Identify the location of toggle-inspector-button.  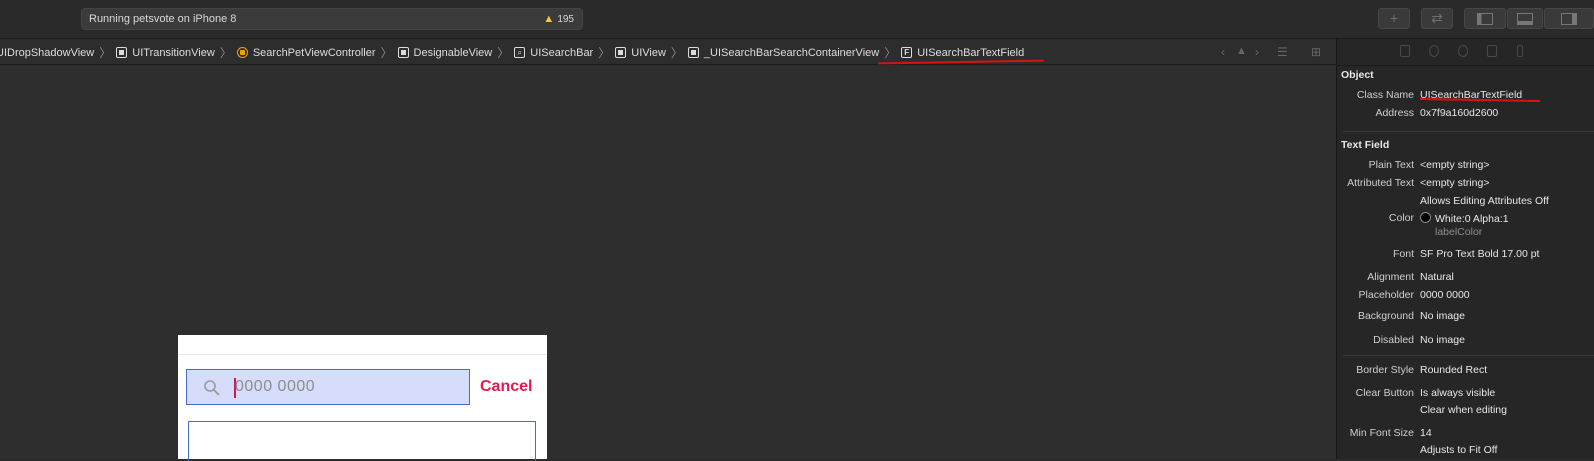
(1569, 18).